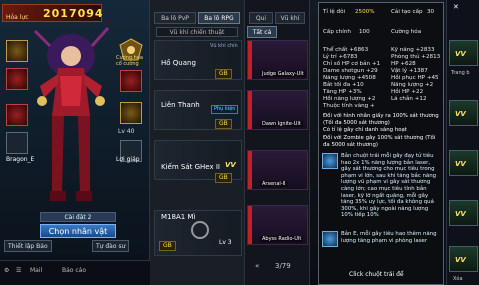  Describe the element at coordinates (352, 64) in the screenshot. I see `stat: Chỉ số HP cơ bản +1` at that location.